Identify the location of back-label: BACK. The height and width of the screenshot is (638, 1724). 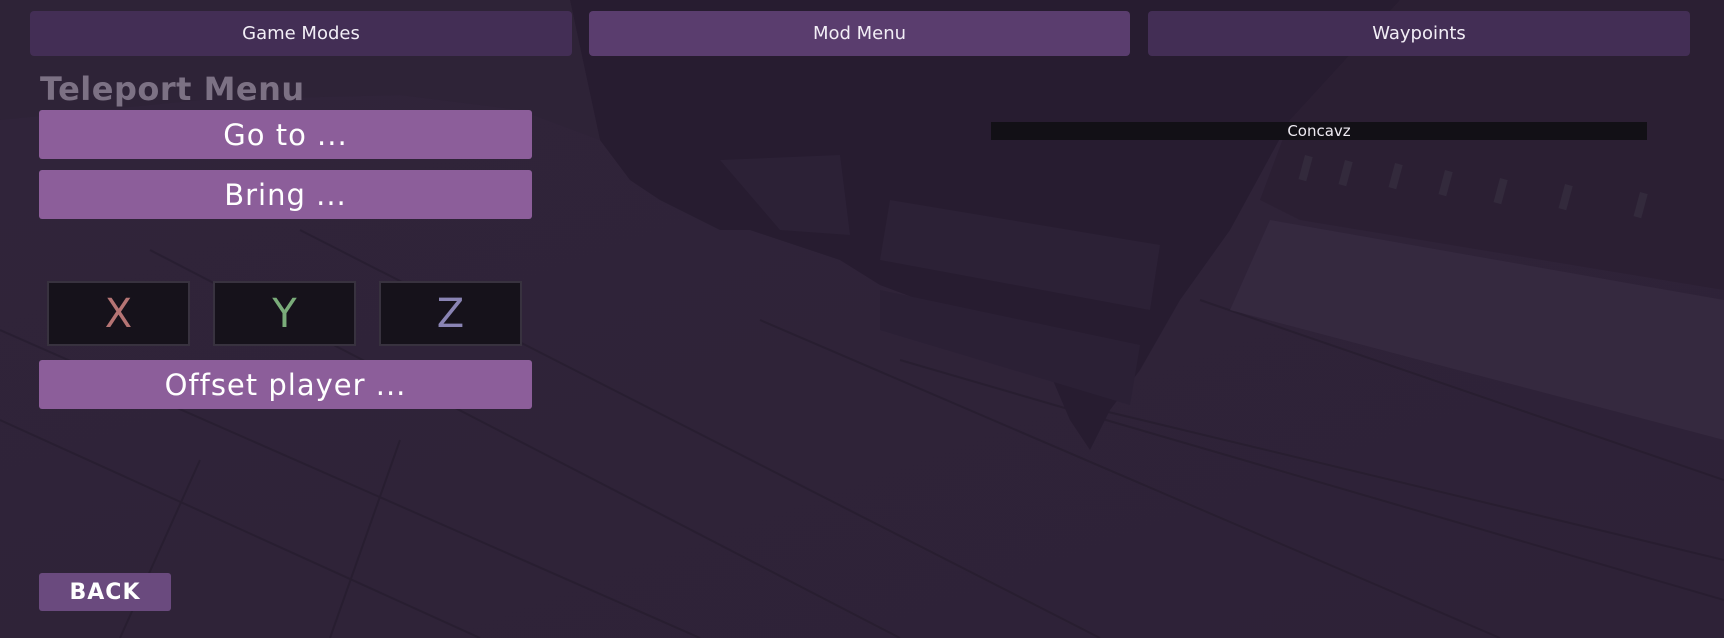
(105, 592).